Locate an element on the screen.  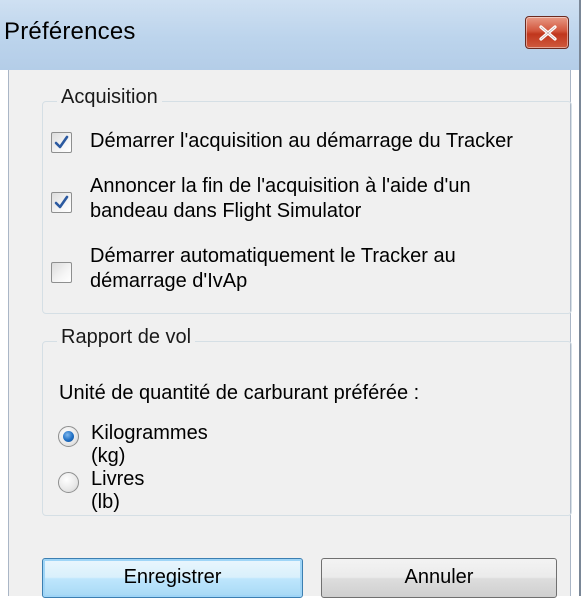
close-button is located at coordinates (547, 32).